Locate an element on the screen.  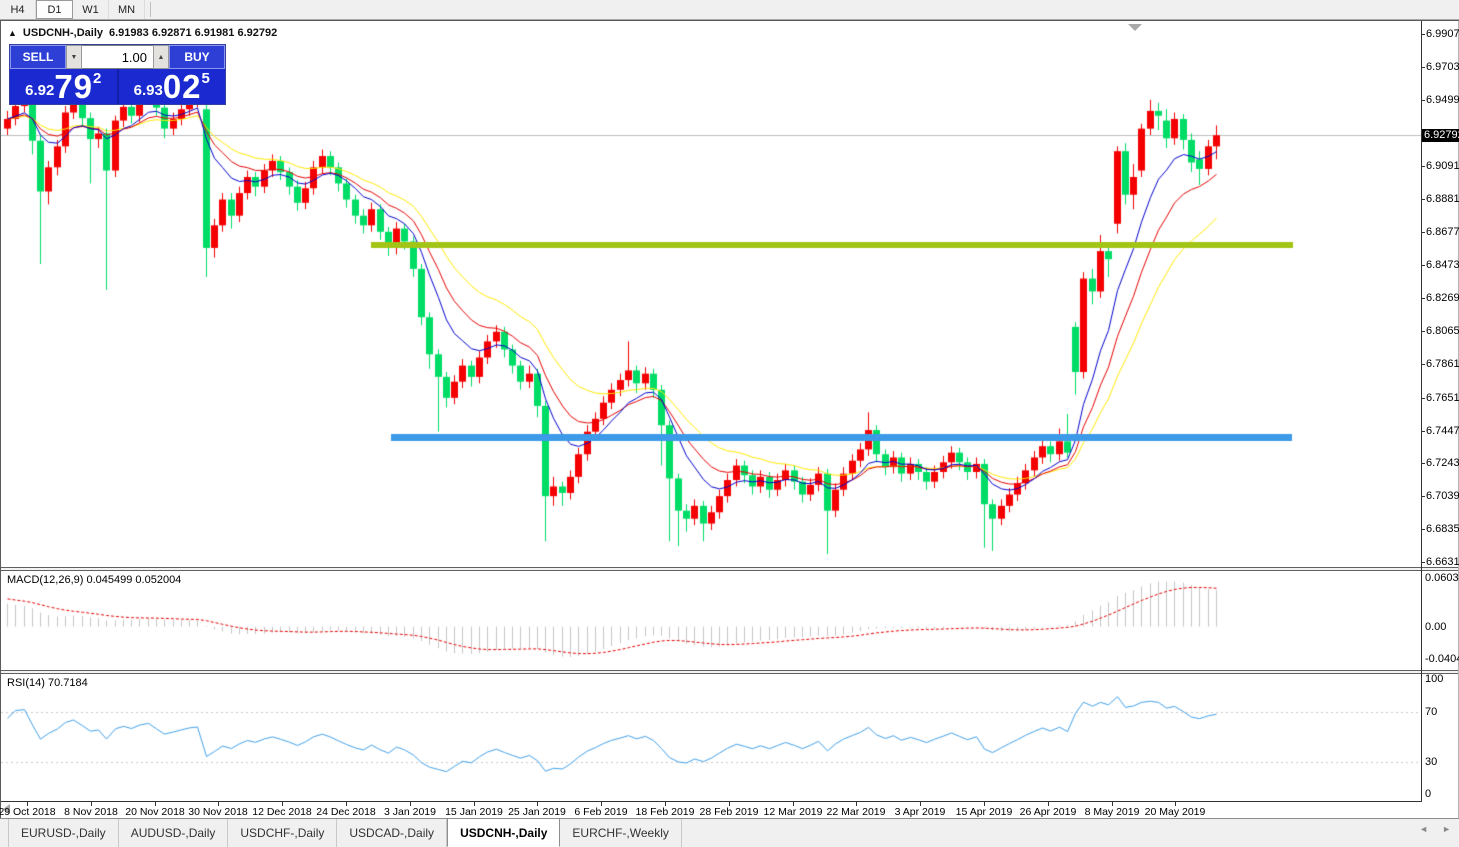
rsi-axis-label: 70 is located at coordinates (1431, 712).